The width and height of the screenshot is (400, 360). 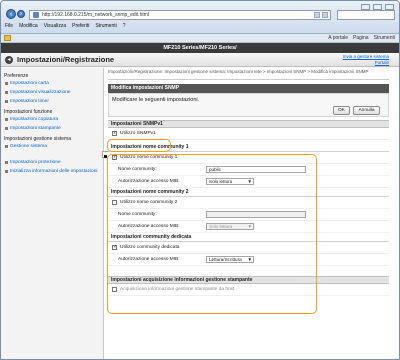 I want to click on community1-name-input: public, so click(x=256, y=169).